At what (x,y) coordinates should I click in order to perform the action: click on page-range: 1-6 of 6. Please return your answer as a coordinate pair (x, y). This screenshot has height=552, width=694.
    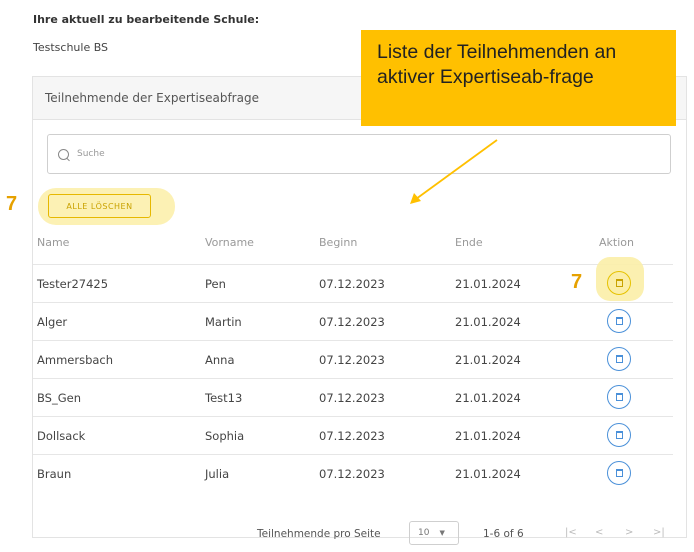
    Looking at the image, I should click on (503, 534).